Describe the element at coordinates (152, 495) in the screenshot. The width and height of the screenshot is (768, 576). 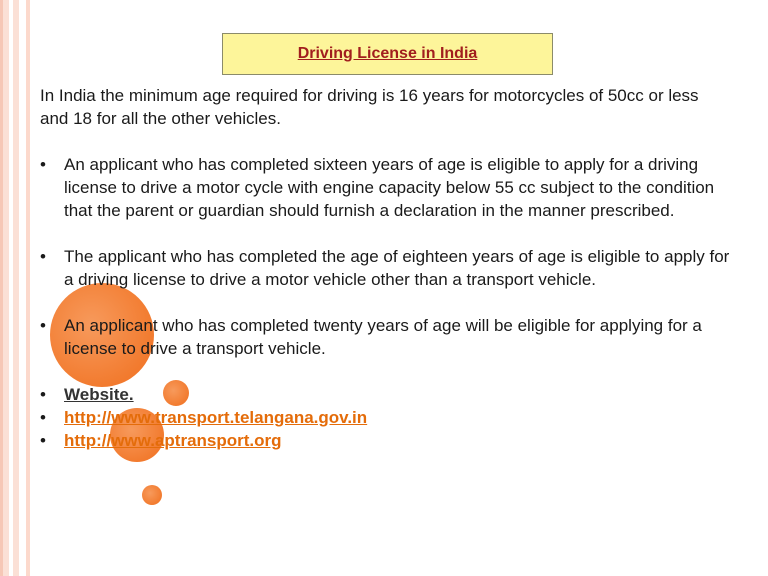
I see `decorative-circle-tiny` at that location.